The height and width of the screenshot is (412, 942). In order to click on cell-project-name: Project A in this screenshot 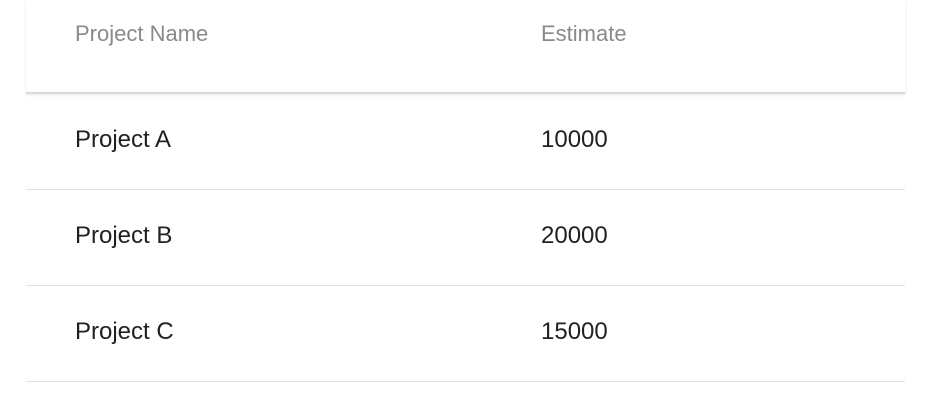, I will do `click(123, 139)`.